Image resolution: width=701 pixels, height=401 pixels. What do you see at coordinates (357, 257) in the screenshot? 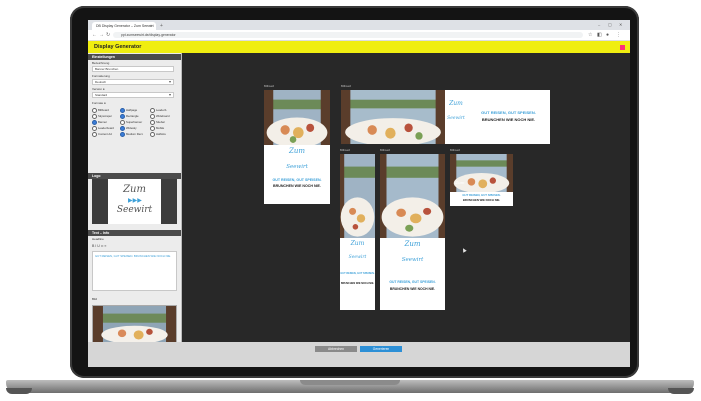
I see `ad3-logo-seewirt: Seewirt` at bounding box center [357, 257].